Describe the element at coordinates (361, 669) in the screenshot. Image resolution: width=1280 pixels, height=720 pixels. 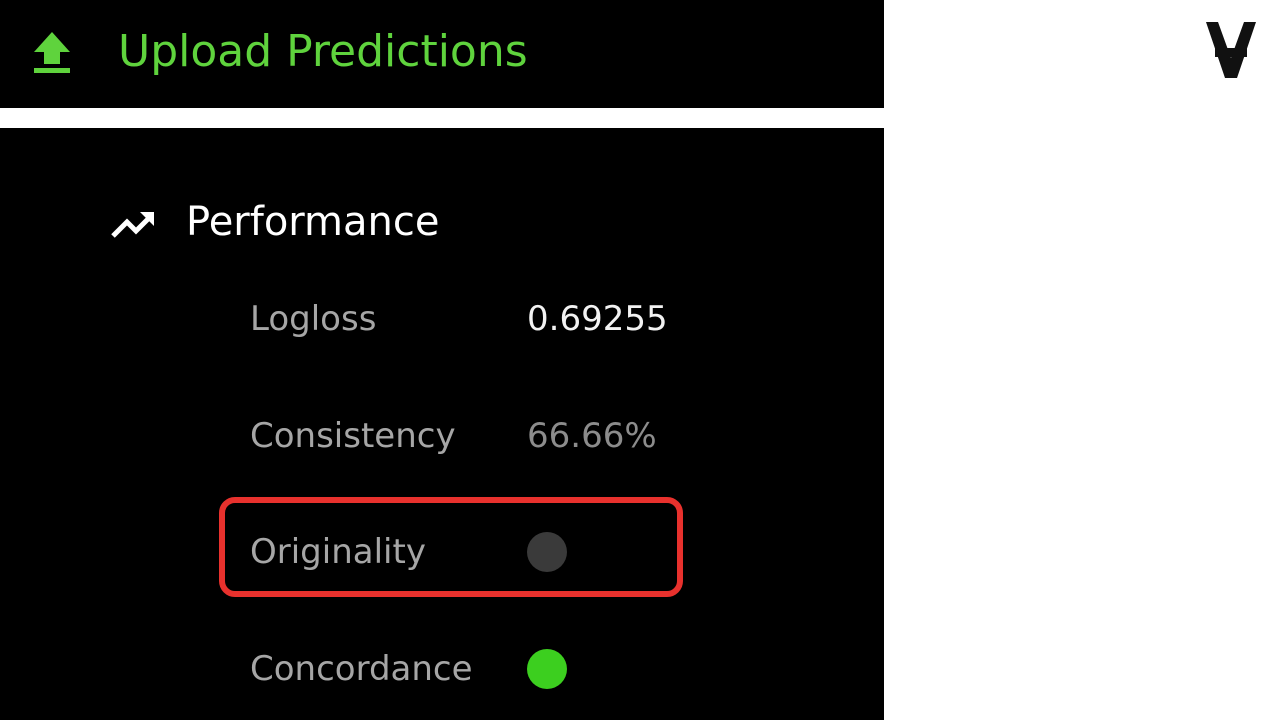
I see `concordance-label: Concordance` at that location.